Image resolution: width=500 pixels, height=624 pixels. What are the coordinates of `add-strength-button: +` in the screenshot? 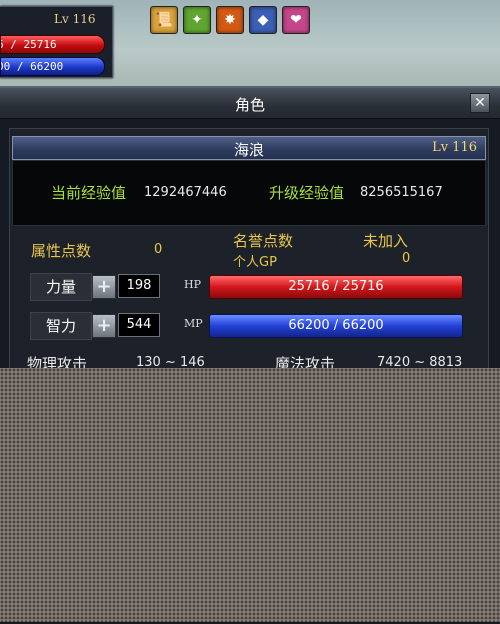 It's located at (104, 287).